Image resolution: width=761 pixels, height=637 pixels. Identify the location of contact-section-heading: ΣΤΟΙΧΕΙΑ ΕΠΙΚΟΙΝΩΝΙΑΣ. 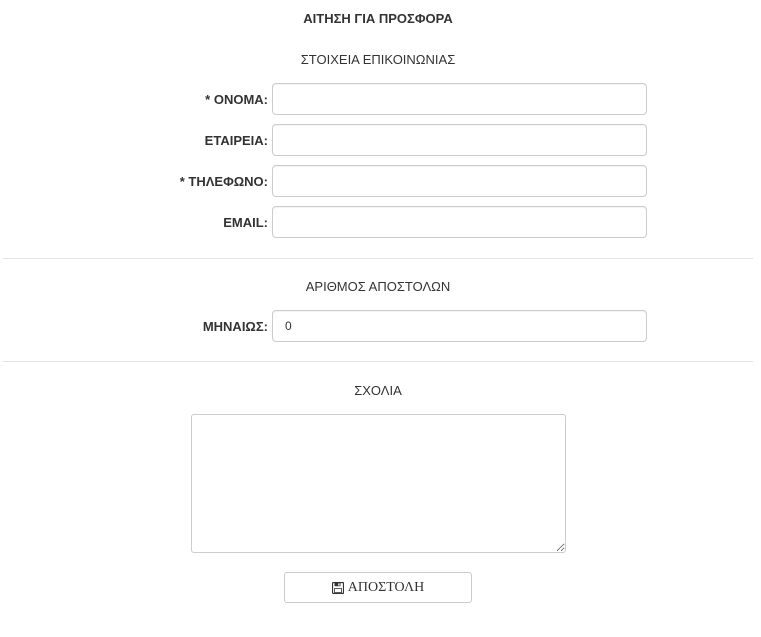
(378, 59).